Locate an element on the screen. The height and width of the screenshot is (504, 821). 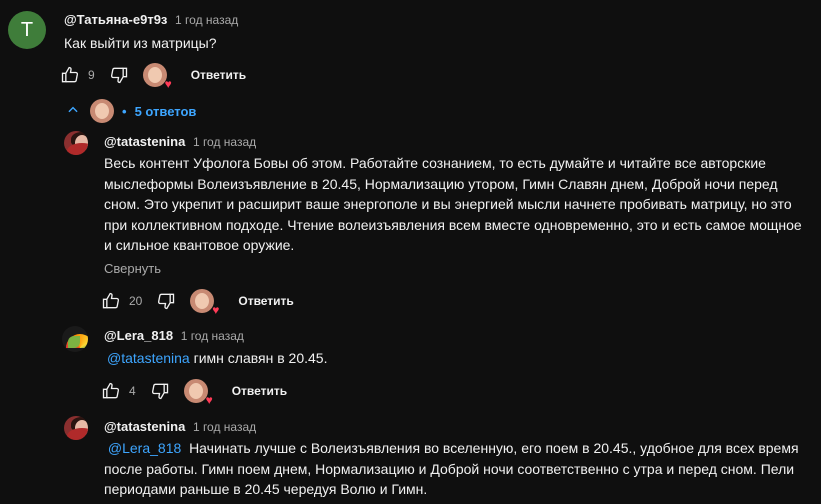
chevron-up-icon is located at coordinates (73, 111).